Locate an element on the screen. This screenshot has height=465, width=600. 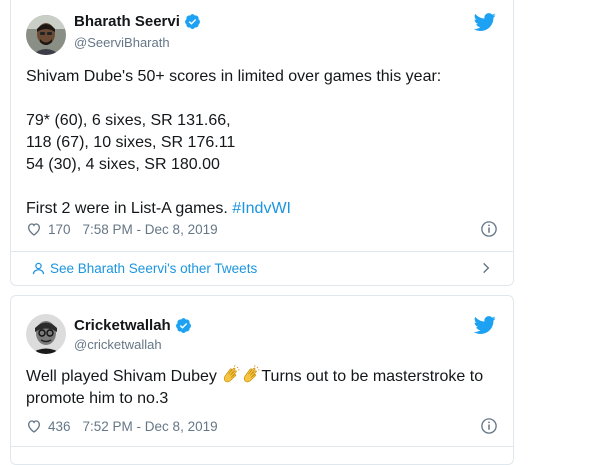
tweet-line: Well played Shivam Dubey is located at coordinates (121, 376).